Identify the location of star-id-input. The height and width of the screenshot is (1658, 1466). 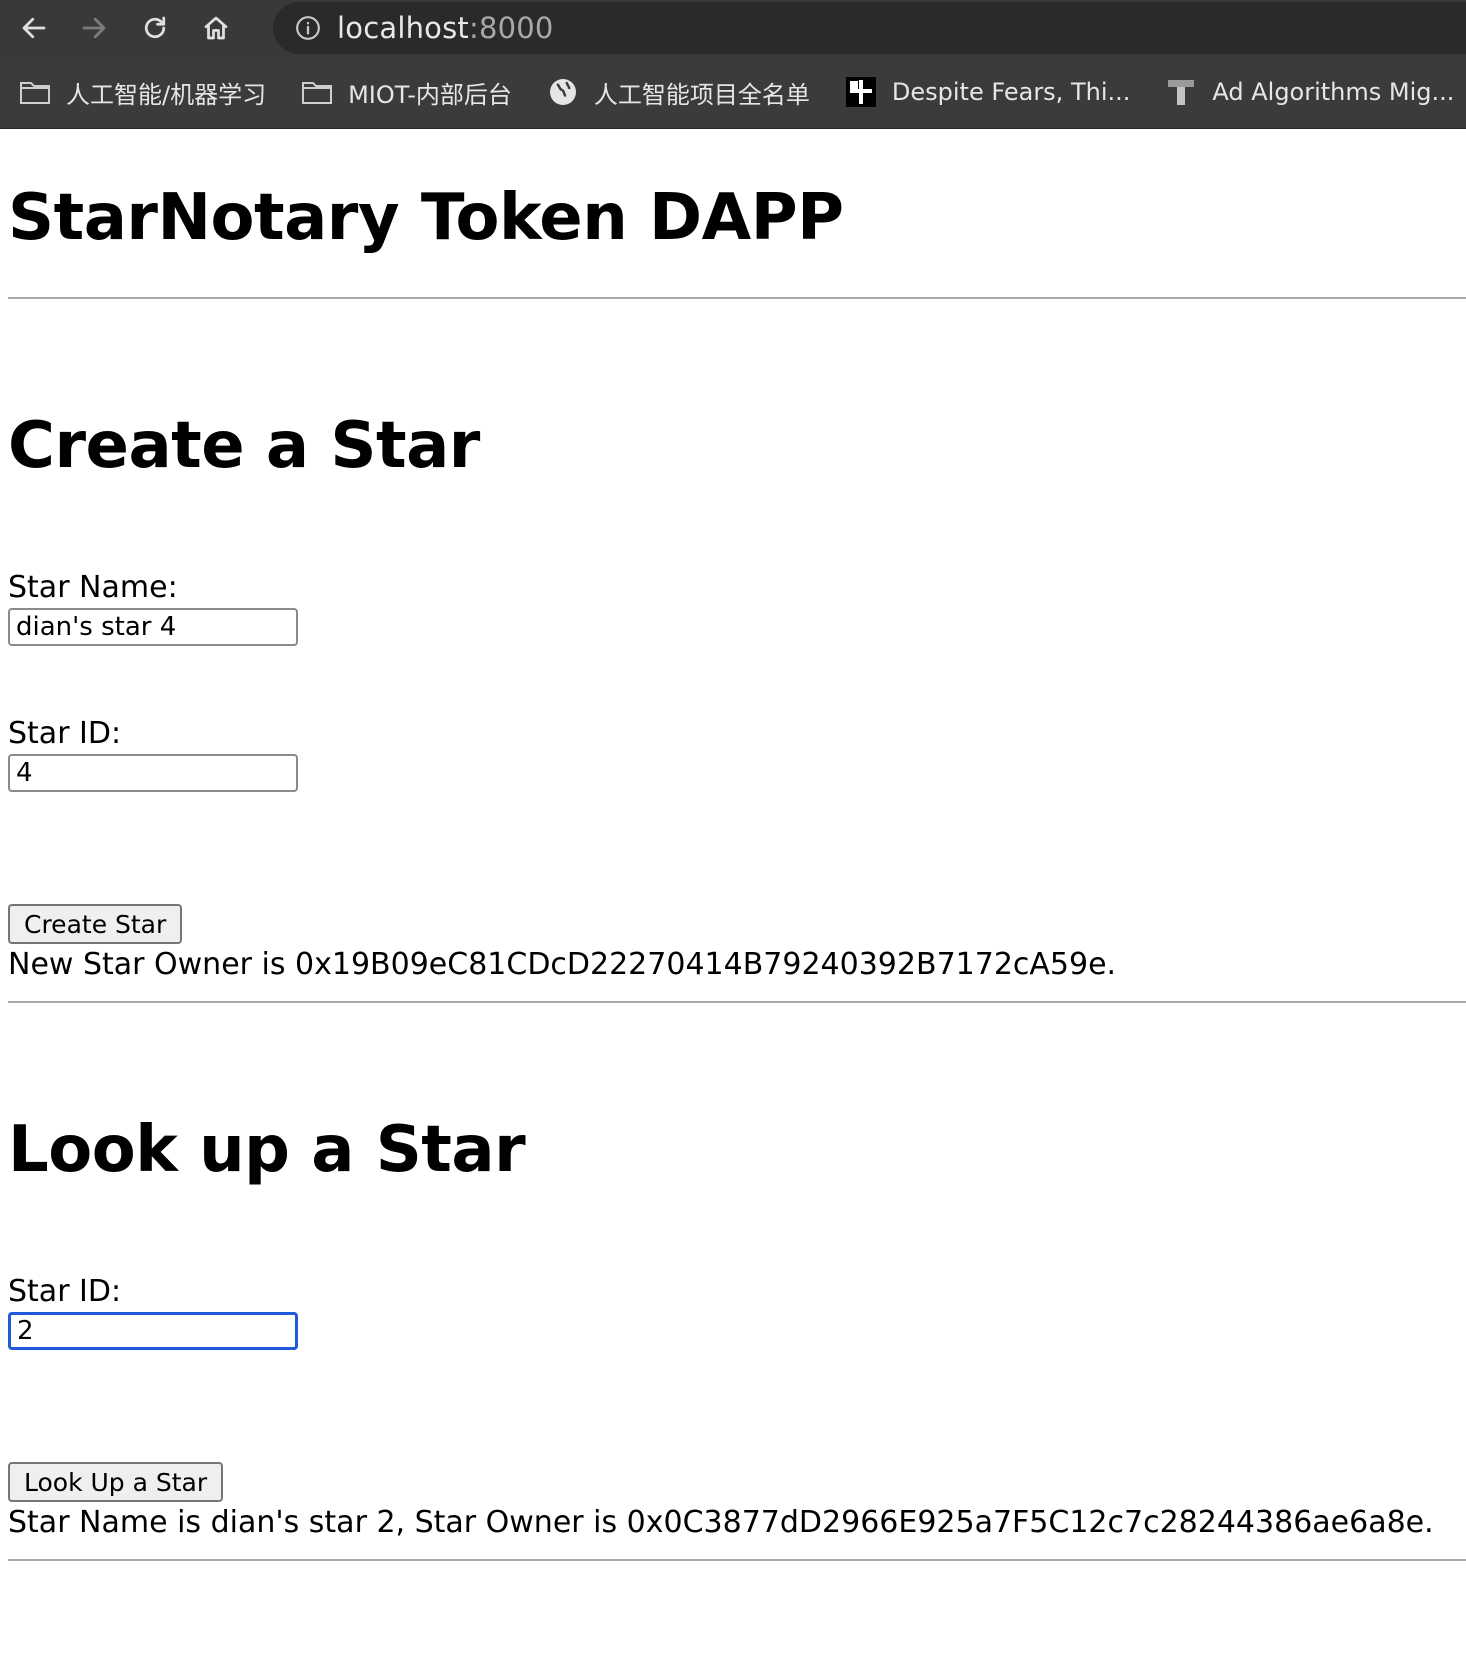
(153, 773).